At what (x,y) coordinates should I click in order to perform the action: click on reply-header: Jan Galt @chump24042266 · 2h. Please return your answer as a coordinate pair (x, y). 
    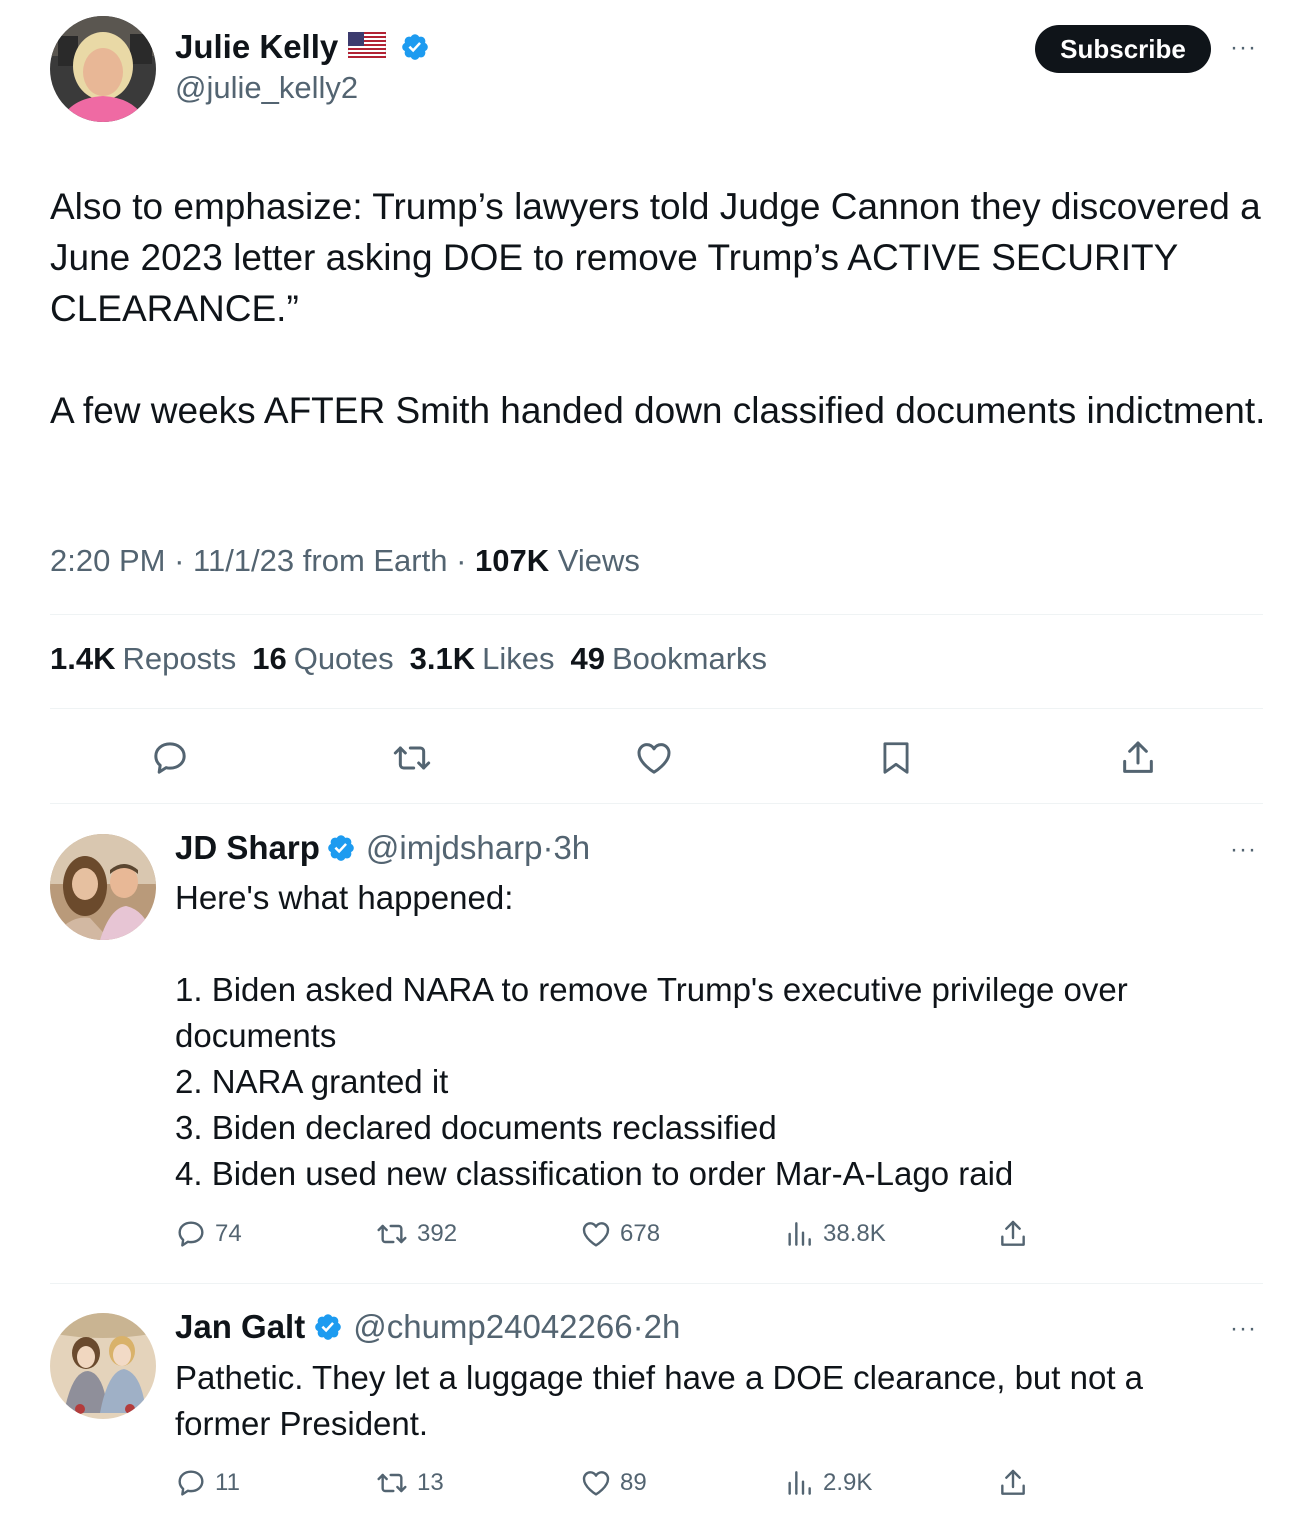
    Looking at the image, I should click on (427, 1327).